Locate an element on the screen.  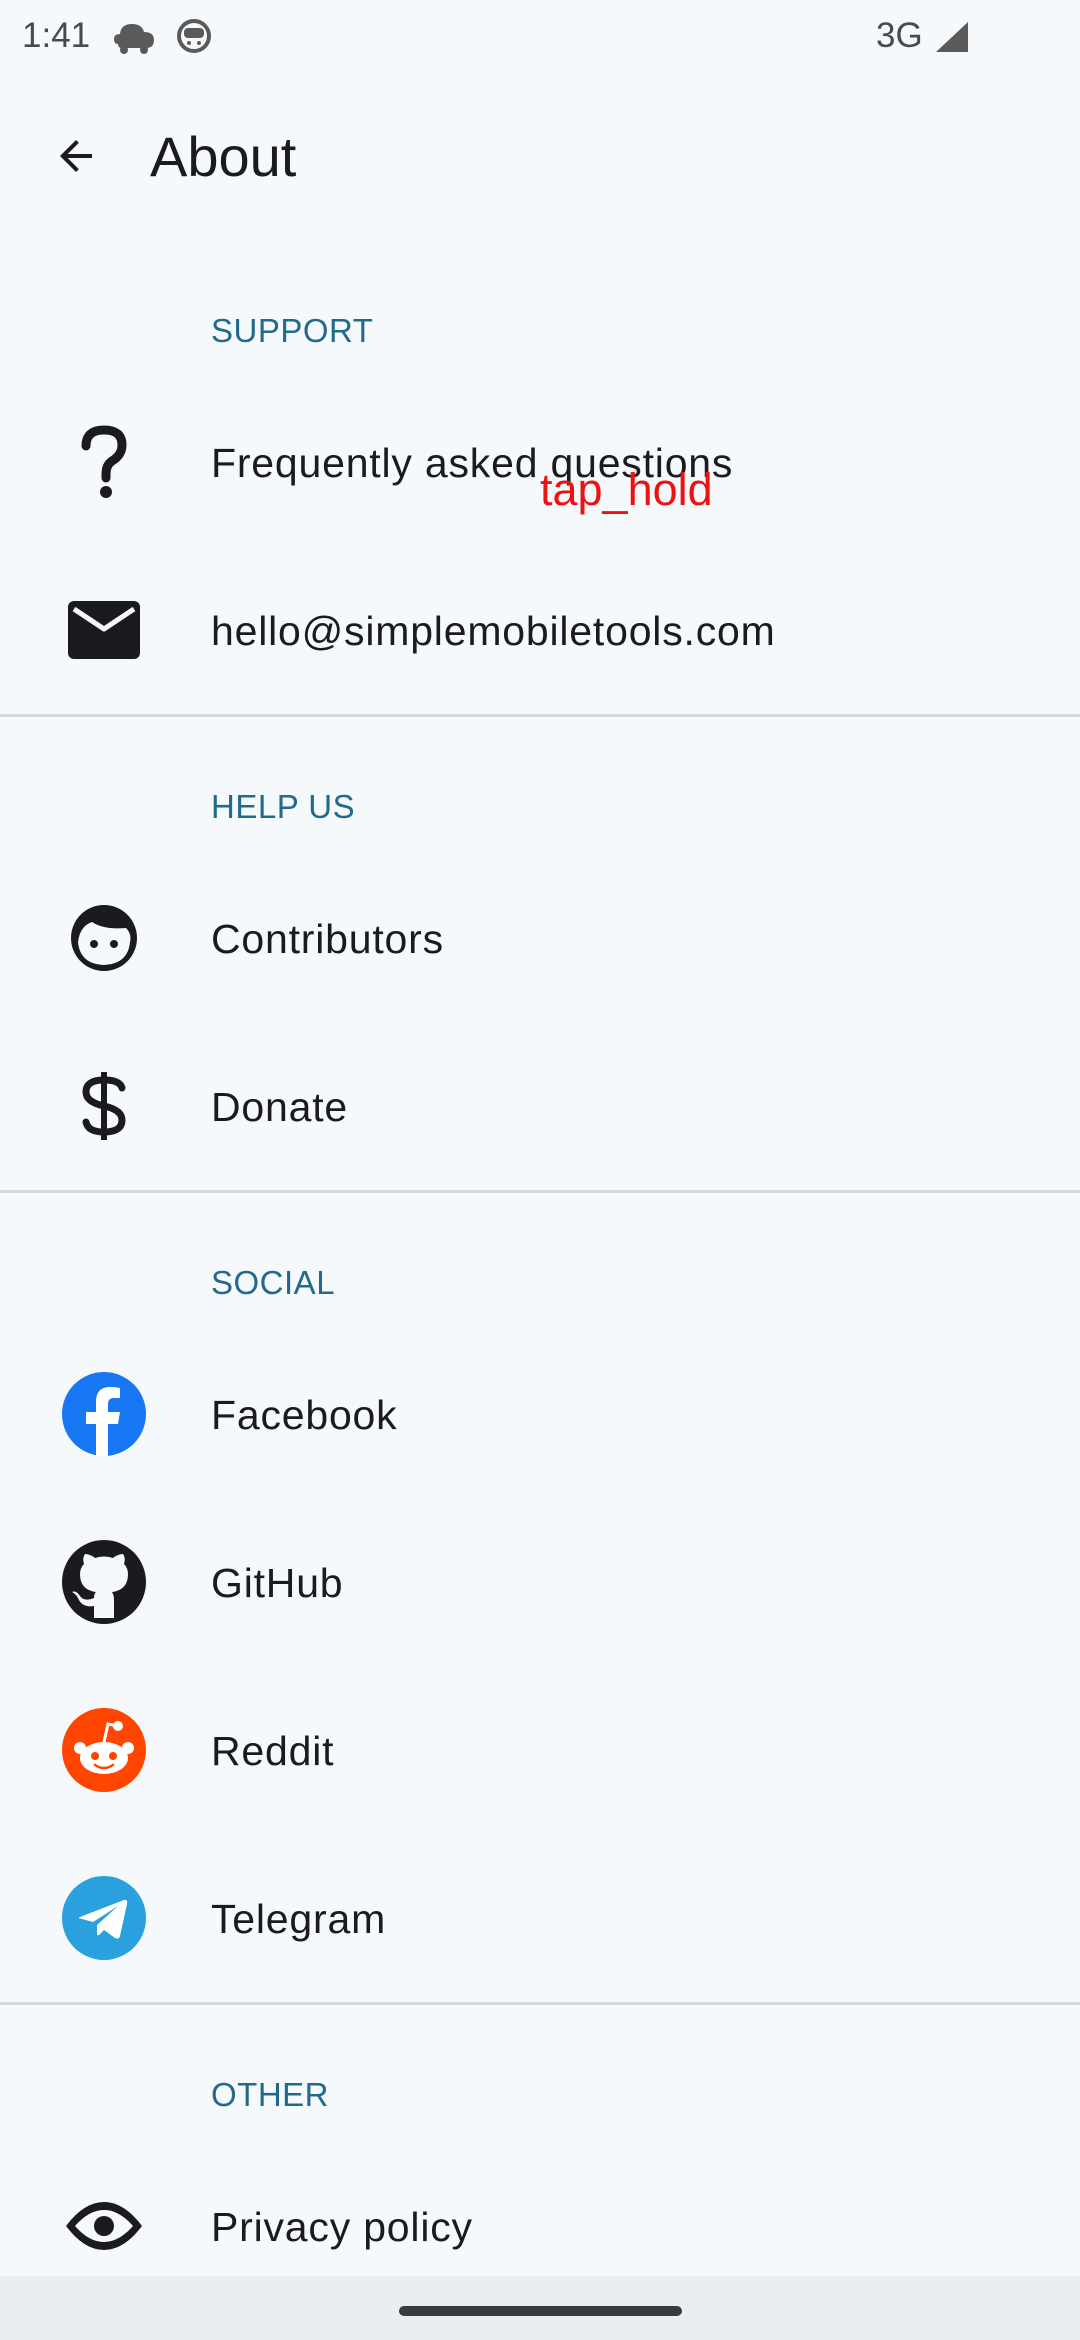
list-item-label: GitHub is located at coordinates (277, 1583).